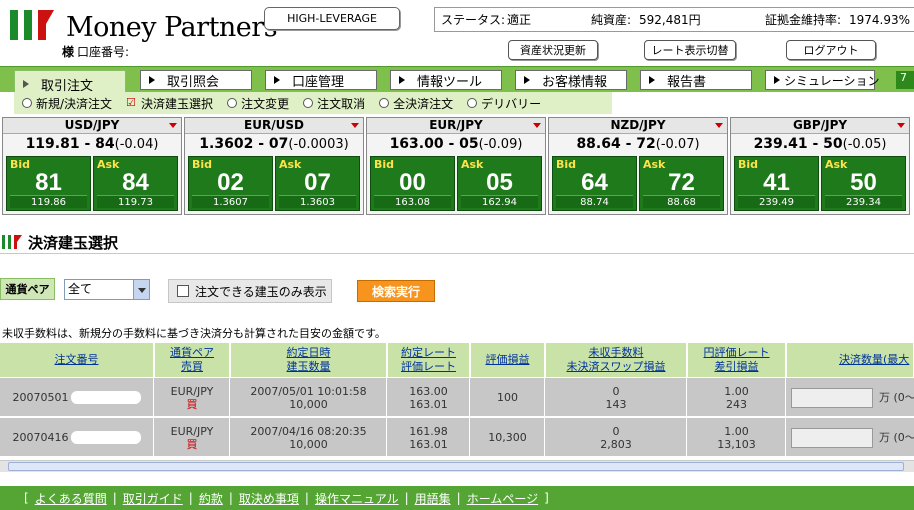 Image resolution: width=914 pixels, height=510 pixels. Describe the element at coordinates (309, 437) in the screenshot. I see `datetime-qty: 2007/04/16 08:20:35 10,000` at that location.